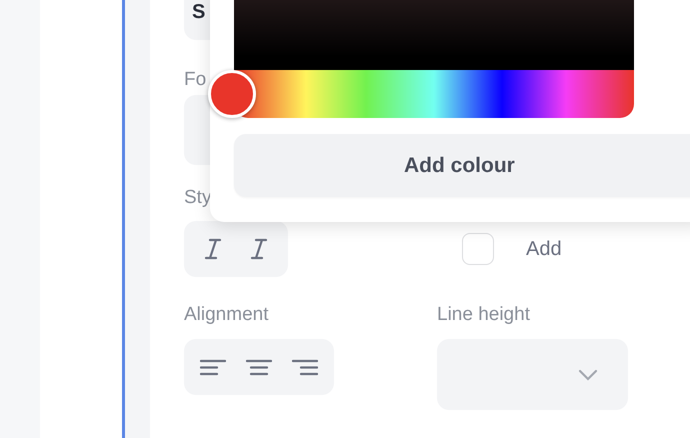 The image size is (690, 438). I want to click on align-right-icon, so click(305, 367).